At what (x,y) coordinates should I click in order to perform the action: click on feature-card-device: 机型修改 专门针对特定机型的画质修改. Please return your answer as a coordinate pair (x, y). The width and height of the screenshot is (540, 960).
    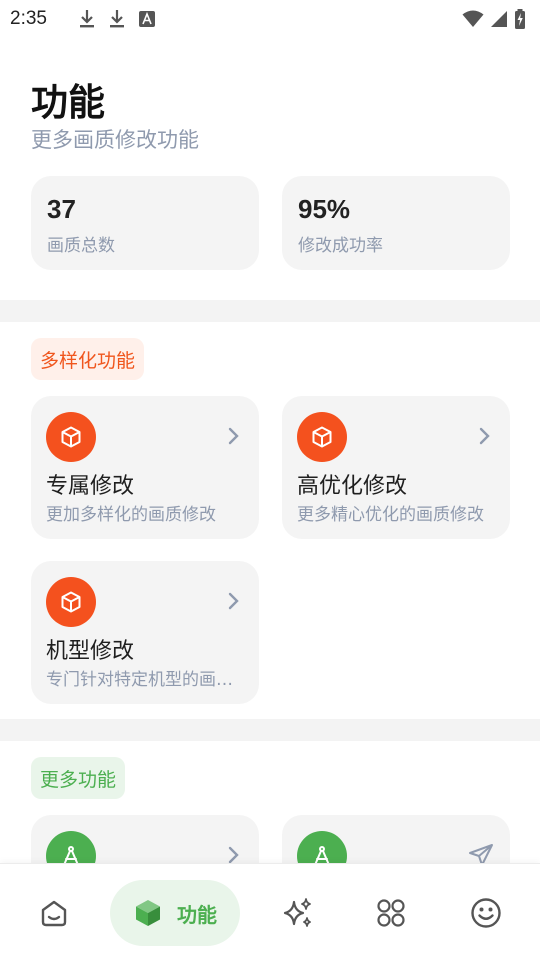
    Looking at the image, I should click on (145, 632).